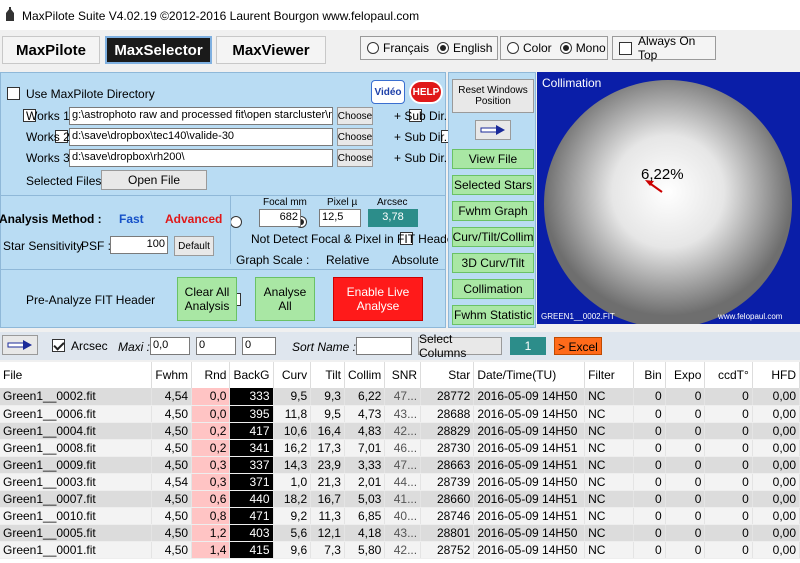  Describe the element at coordinates (76, 397) in the screenshot. I see `table-cell-file: Green1__0002.fit` at that location.